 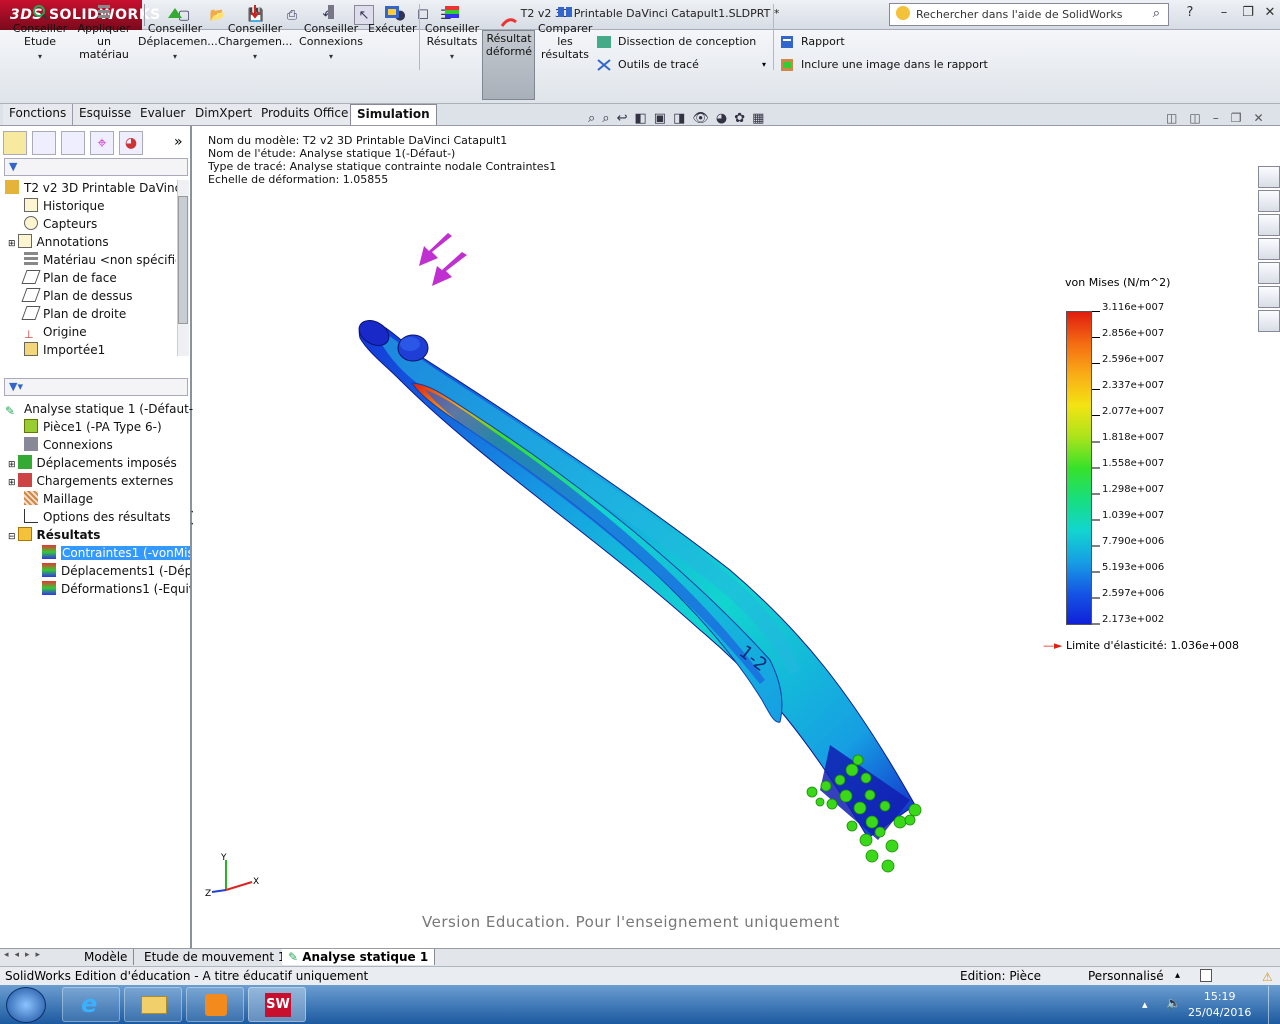 What do you see at coordinates (1267, 977) in the screenshot?
I see `warning-icon: ⚠` at bounding box center [1267, 977].